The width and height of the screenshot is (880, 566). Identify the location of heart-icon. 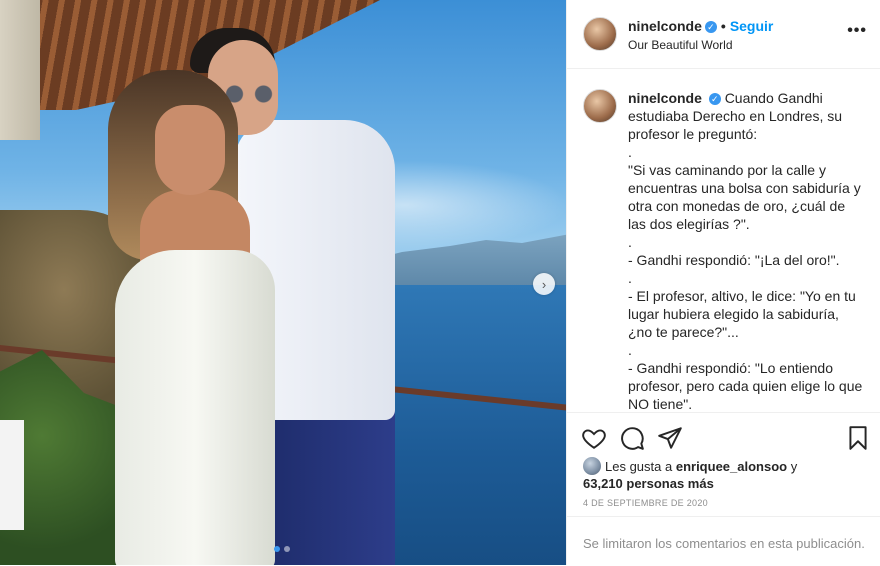
(594, 438).